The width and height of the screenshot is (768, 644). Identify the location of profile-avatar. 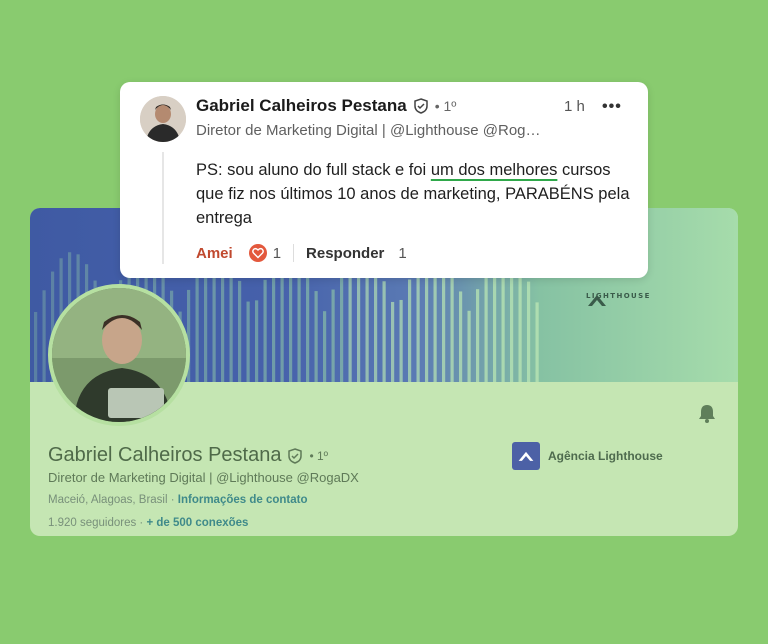
(119, 355).